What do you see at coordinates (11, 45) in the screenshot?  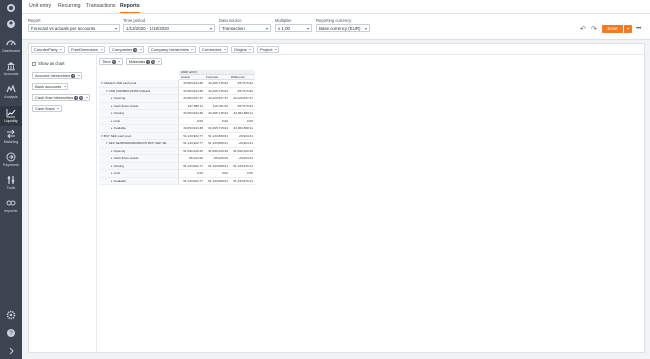 I see `sidebar-item-dashboard: Dashboard` at bounding box center [11, 45].